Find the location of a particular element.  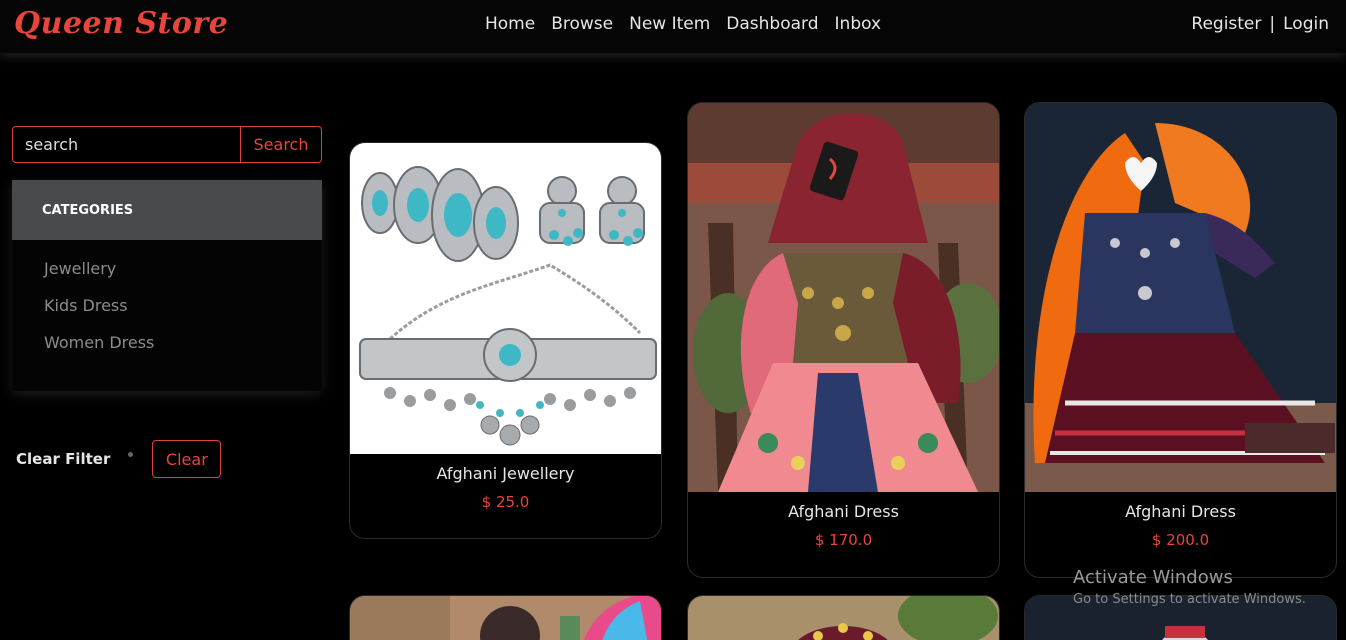

auth-links: Register | Login is located at coordinates (1260, 24).